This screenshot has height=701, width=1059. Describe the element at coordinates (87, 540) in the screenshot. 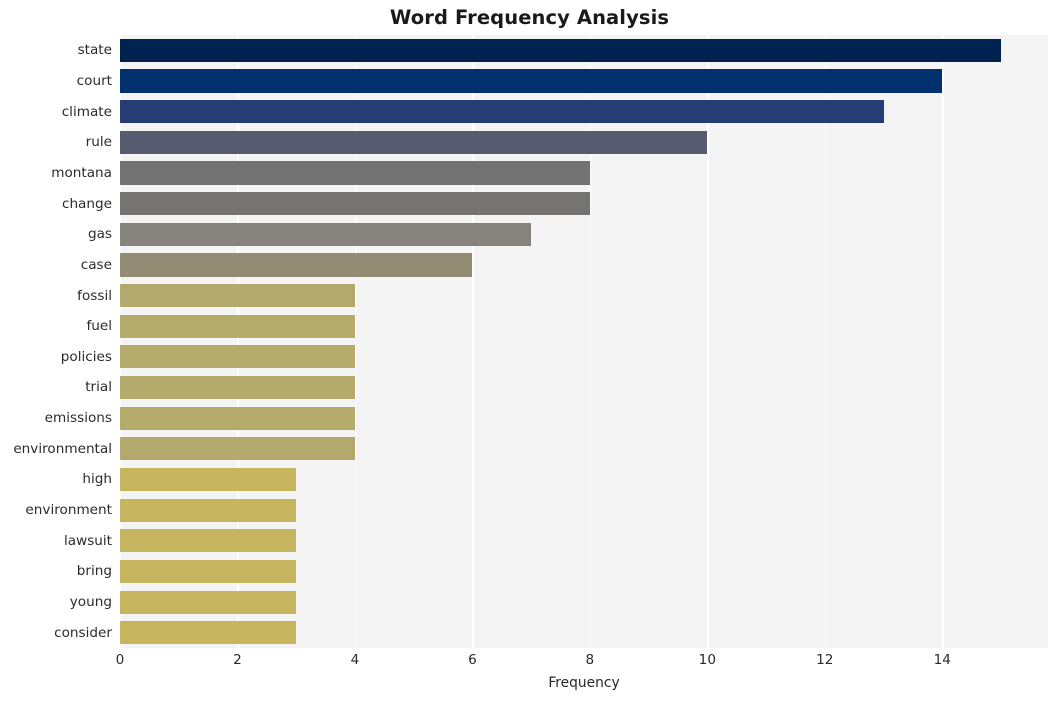

I see `y-axis-tick-label: lawsuit` at that location.